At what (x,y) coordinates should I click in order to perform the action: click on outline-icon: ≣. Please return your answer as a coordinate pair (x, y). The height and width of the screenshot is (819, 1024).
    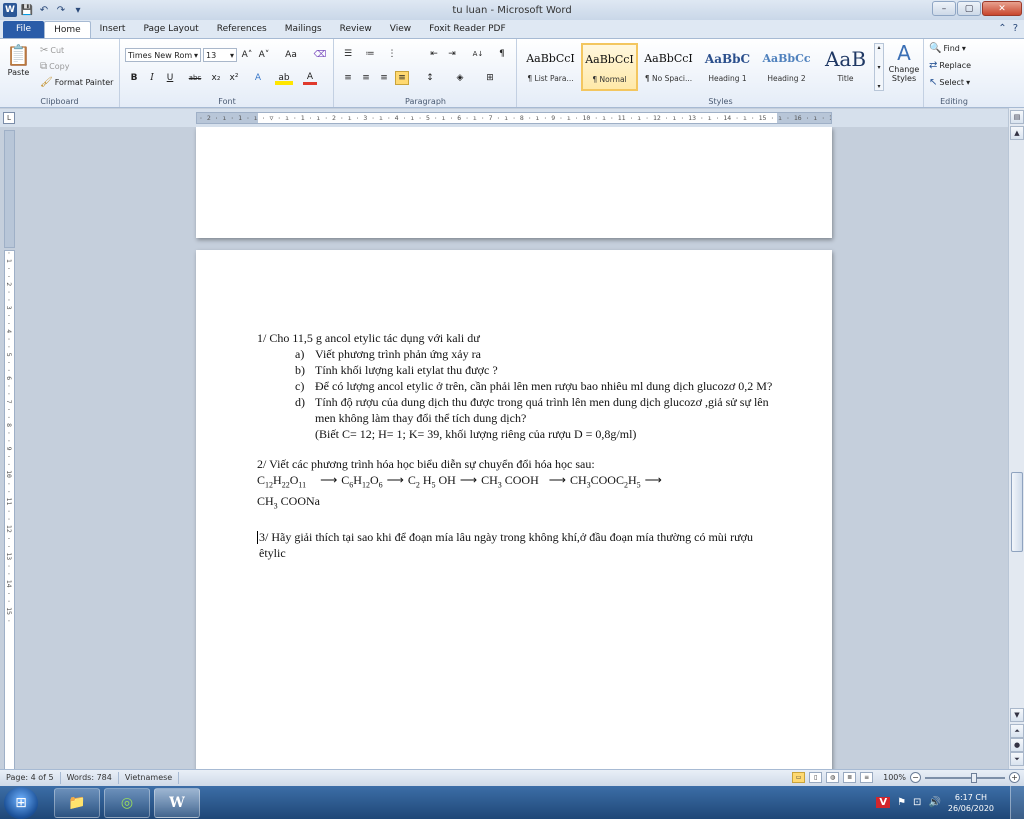
    Looking at the image, I should click on (850, 777).